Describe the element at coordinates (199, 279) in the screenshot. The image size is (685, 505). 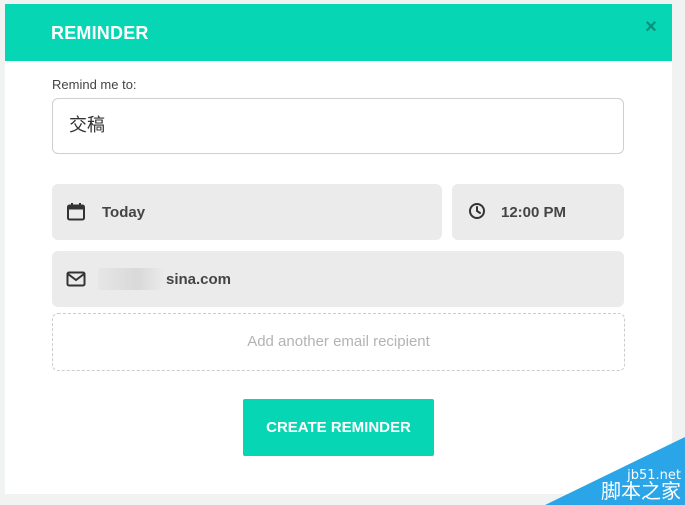
I see `email-value: sina.com` at that location.